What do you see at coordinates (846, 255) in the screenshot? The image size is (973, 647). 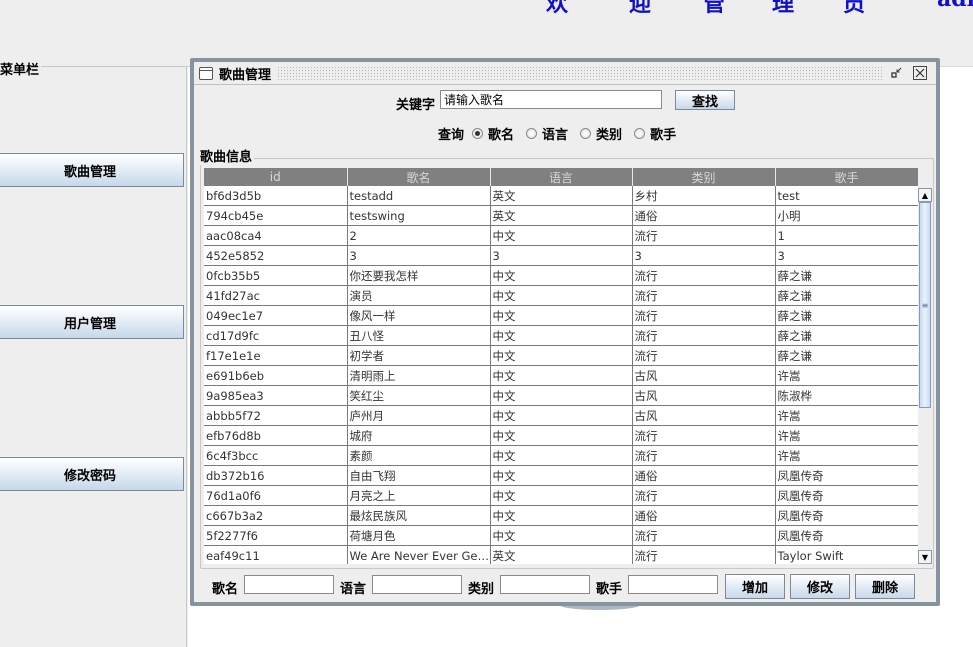 I see `cell-singer: 3` at bounding box center [846, 255].